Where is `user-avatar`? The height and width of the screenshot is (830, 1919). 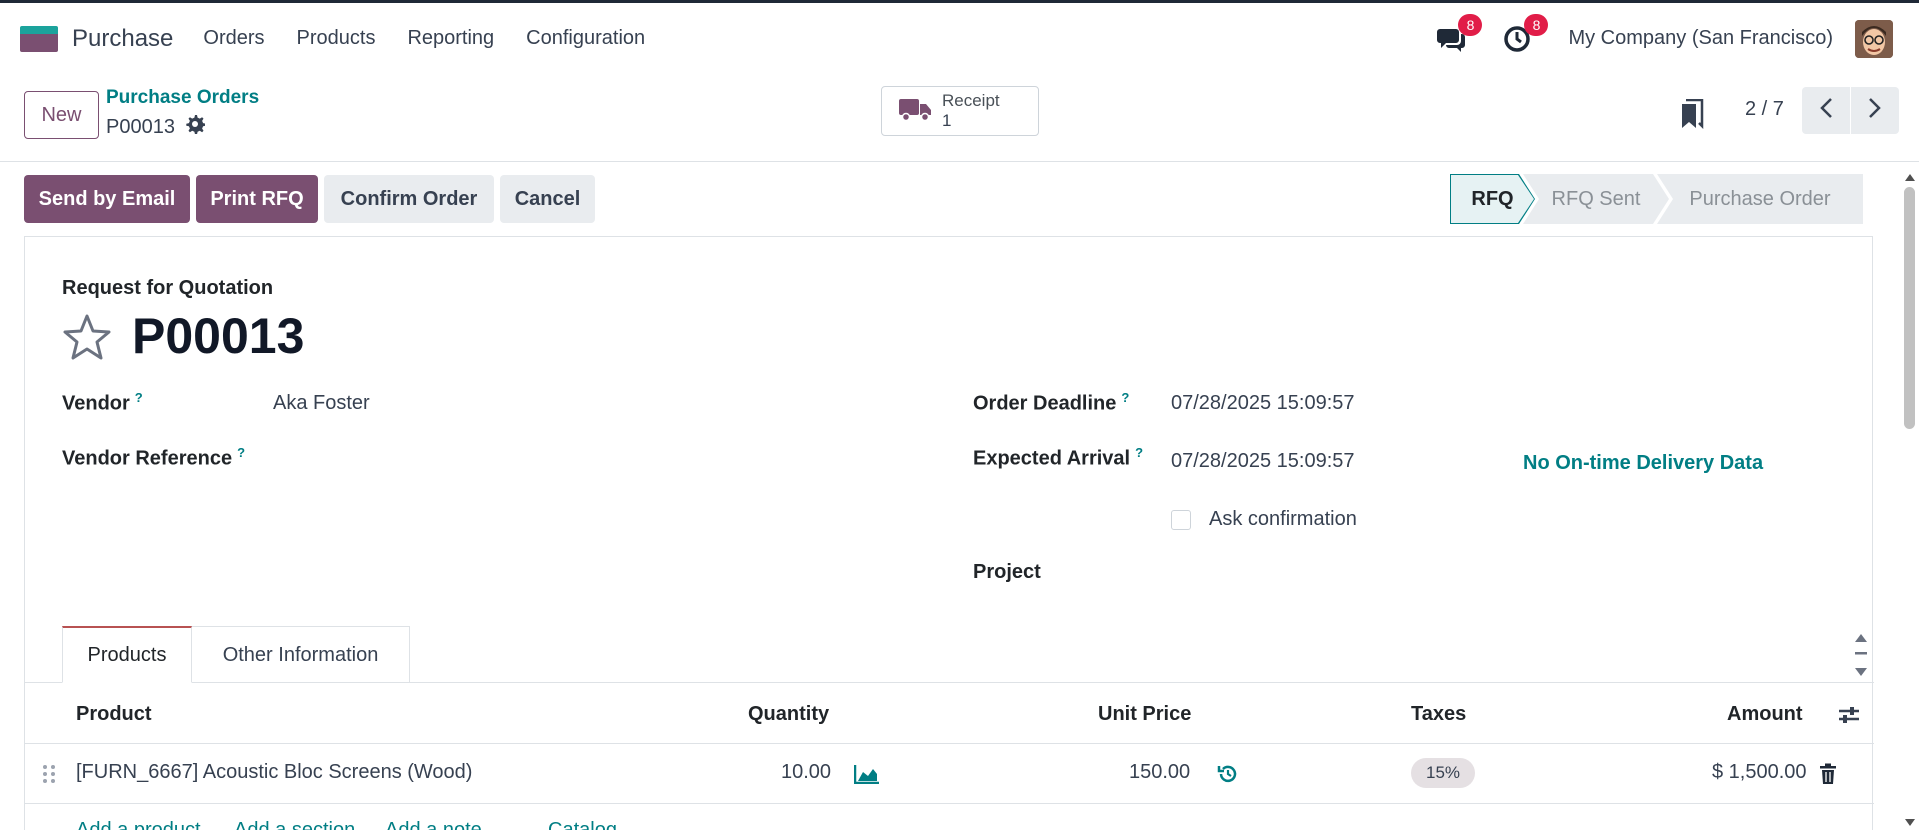 user-avatar is located at coordinates (1874, 38).